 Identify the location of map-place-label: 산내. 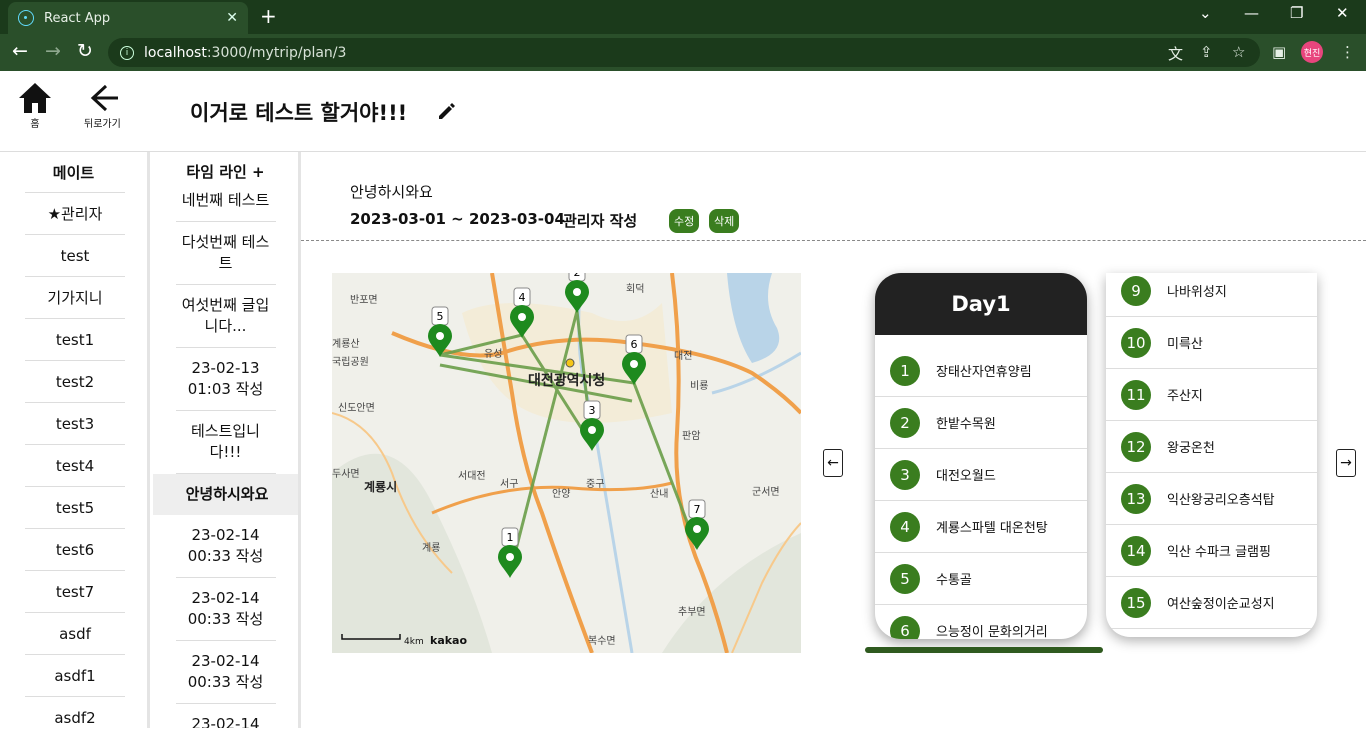
(659, 494).